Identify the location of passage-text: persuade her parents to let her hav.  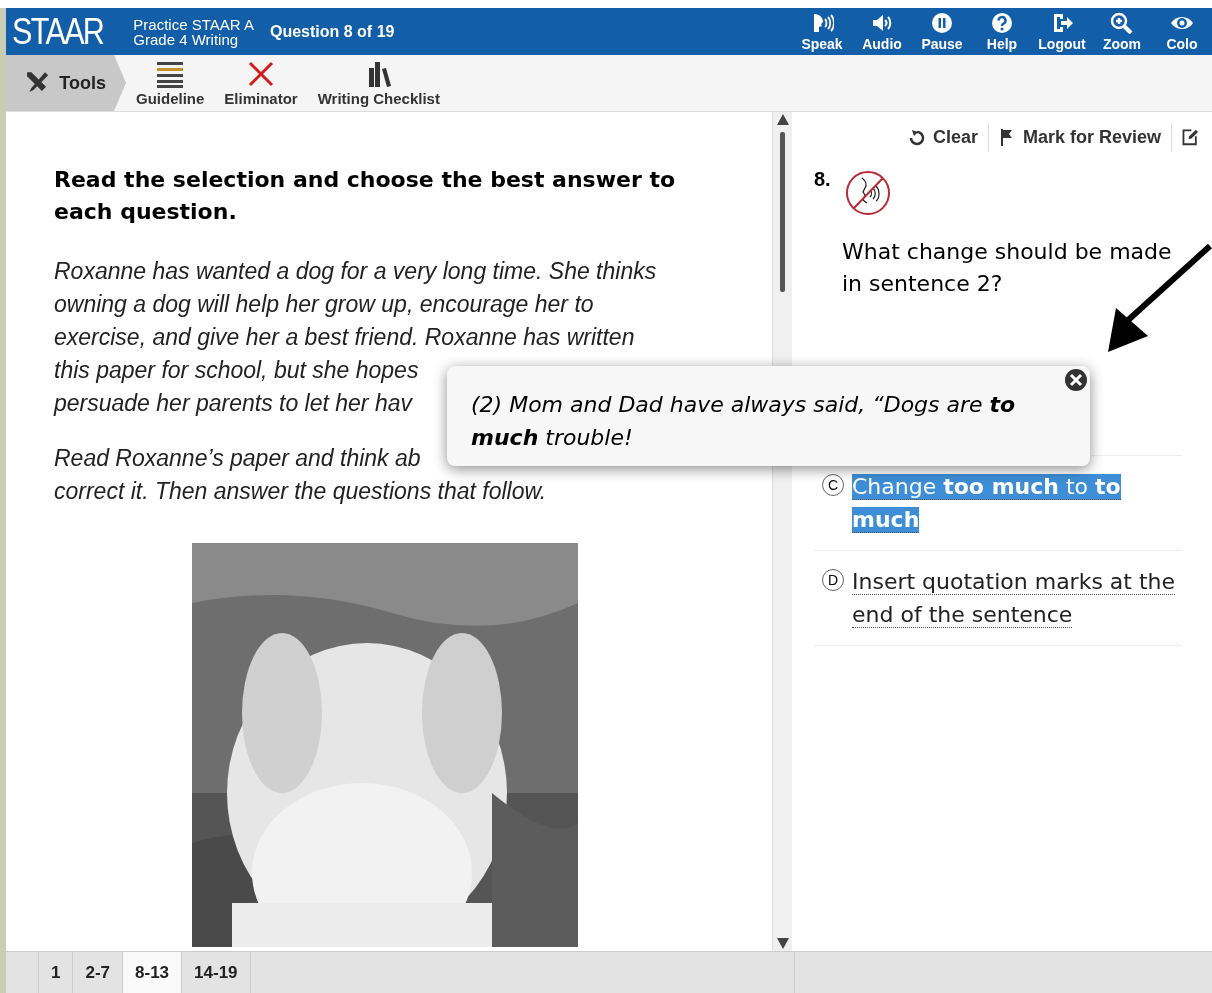
(233, 403).